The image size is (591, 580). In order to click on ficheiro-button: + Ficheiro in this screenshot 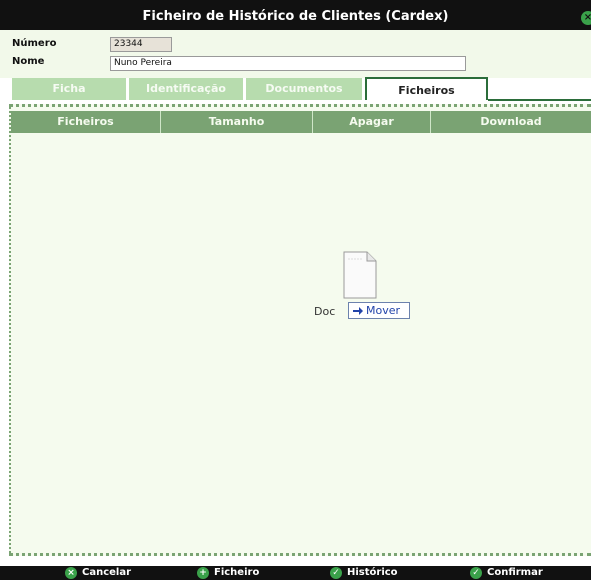, I will do `click(237, 573)`.